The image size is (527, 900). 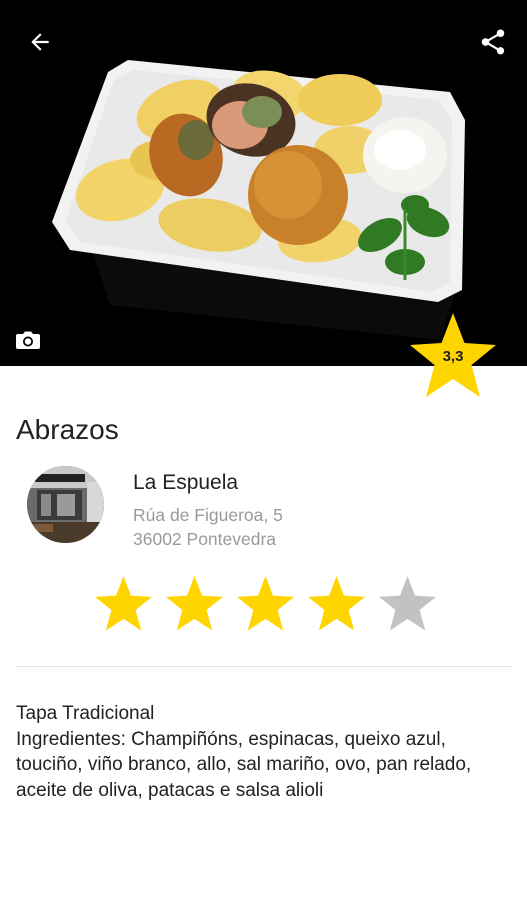 I want to click on camera-icon, so click(x=28, y=340).